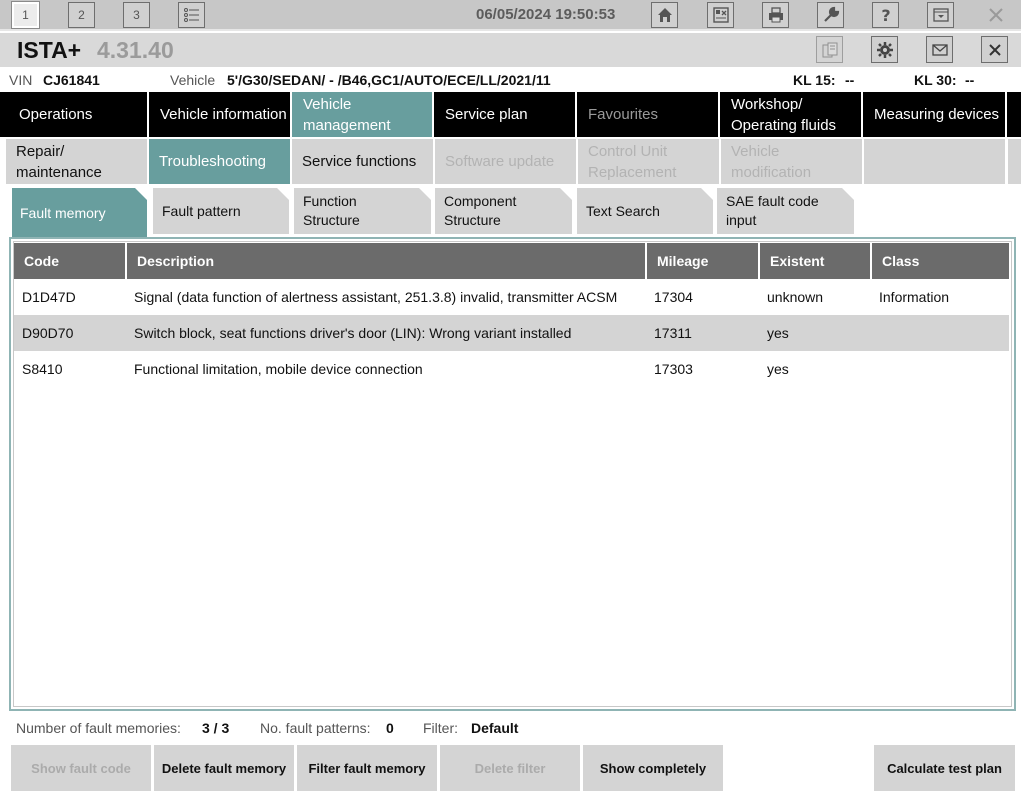 The height and width of the screenshot is (796, 1021). I want to click on minimize-icon, so click(940, 15).